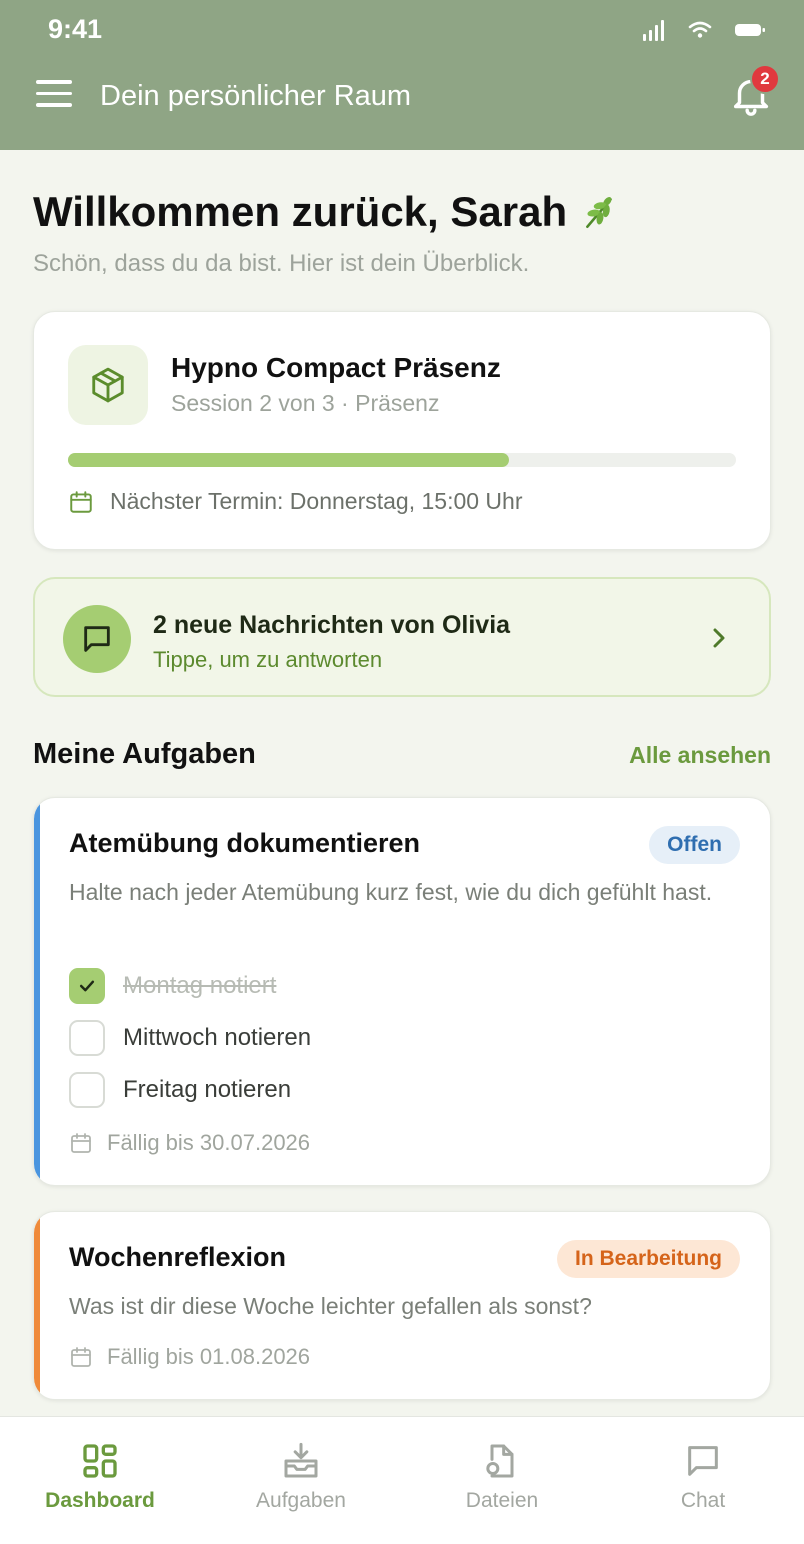 Image resolution: width=804 pixels, height=1544 pixels. Describe the element at coordinates (178, 1257) in the screenshot. I see `task-title: Wochenreflexion` at that location.